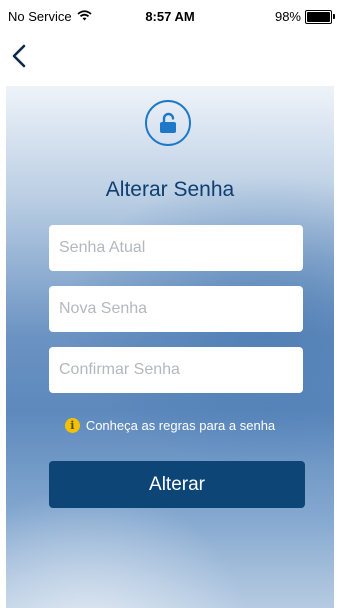 The width and height of the screenshot is (340, 608). Describe the element at coordinates (168, 123) in the screenshot. I see `unlock-icon` at that location.